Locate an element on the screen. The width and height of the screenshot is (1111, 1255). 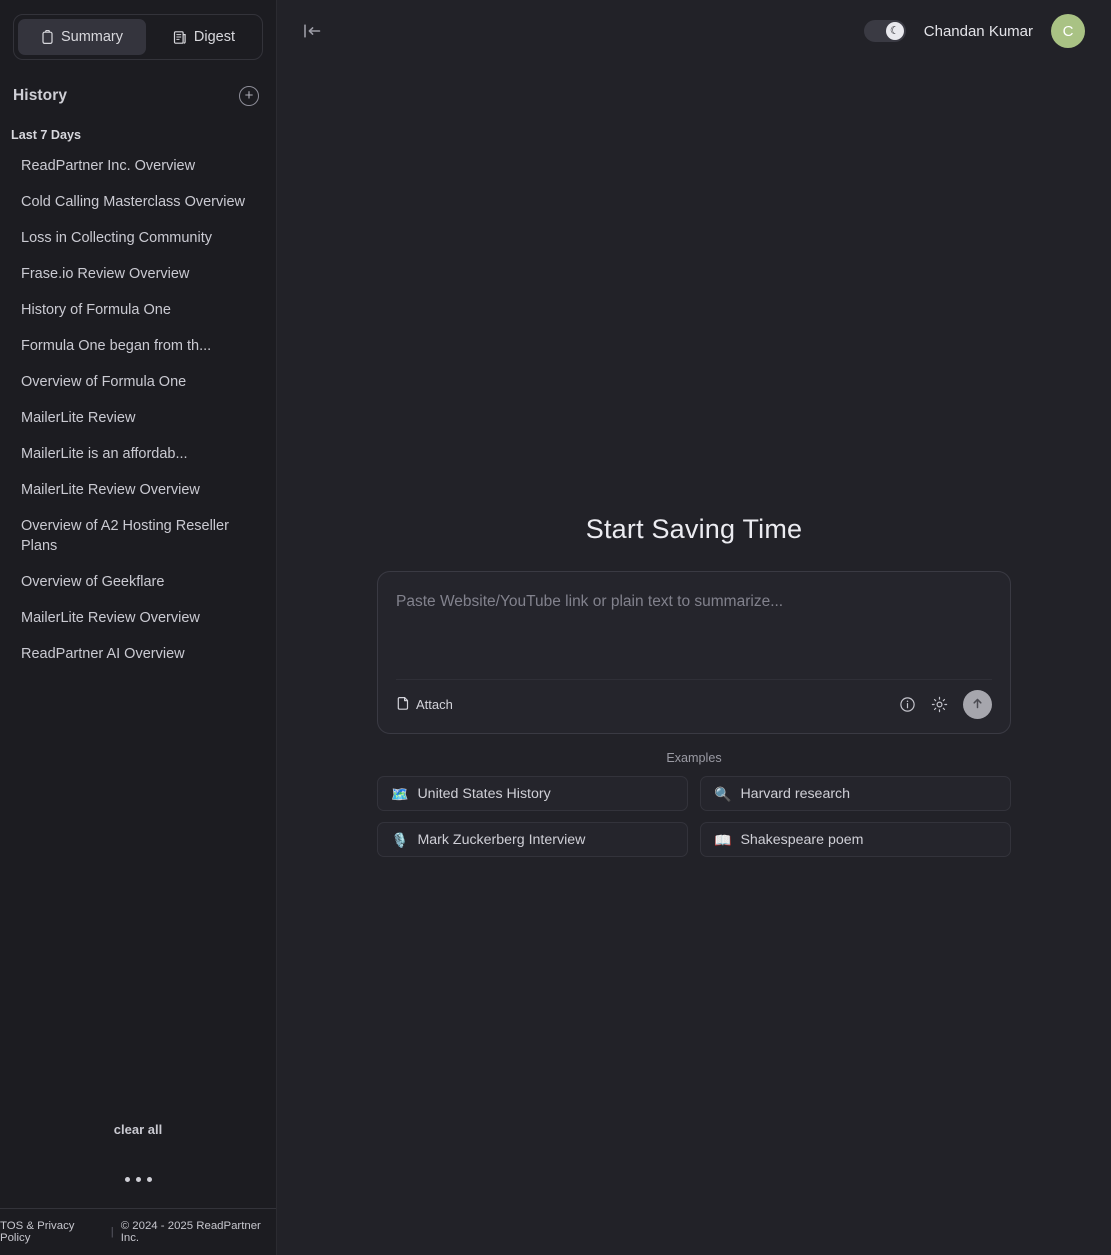
list-item: Overview of Geekflare is located at coordinates (138, 582).